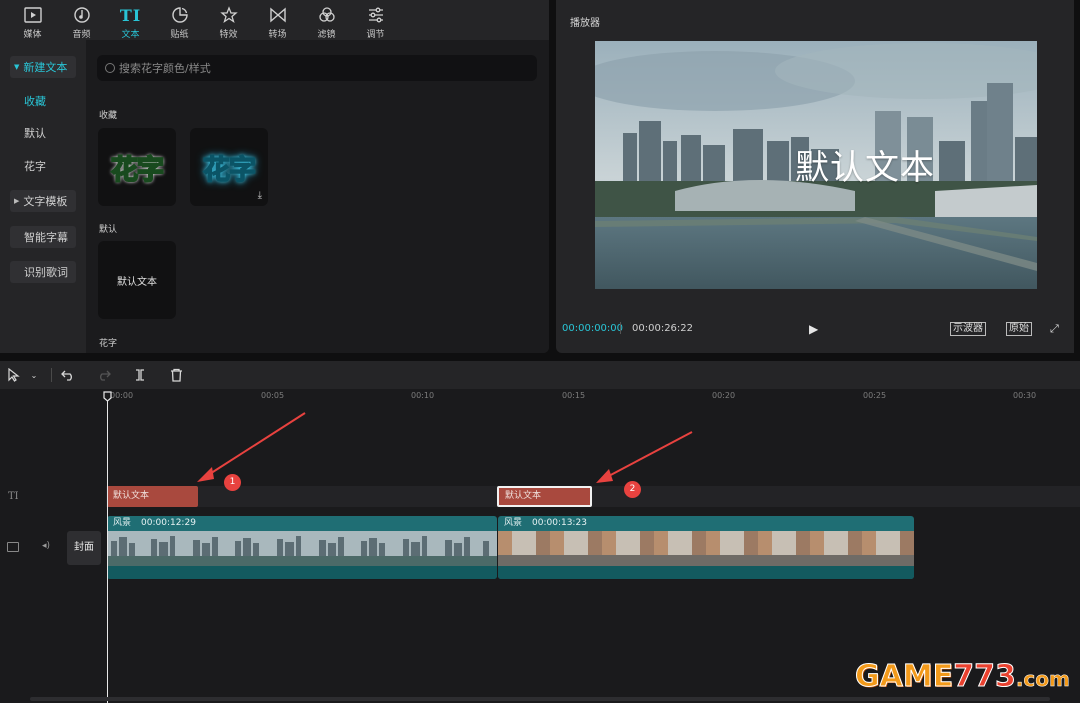 This screenshot has height=703, width=1080. What do you see at coordinates (81, 35) in the screenshot?
I see `tab-audio-label: 音频` at bounding box center [81, 35].